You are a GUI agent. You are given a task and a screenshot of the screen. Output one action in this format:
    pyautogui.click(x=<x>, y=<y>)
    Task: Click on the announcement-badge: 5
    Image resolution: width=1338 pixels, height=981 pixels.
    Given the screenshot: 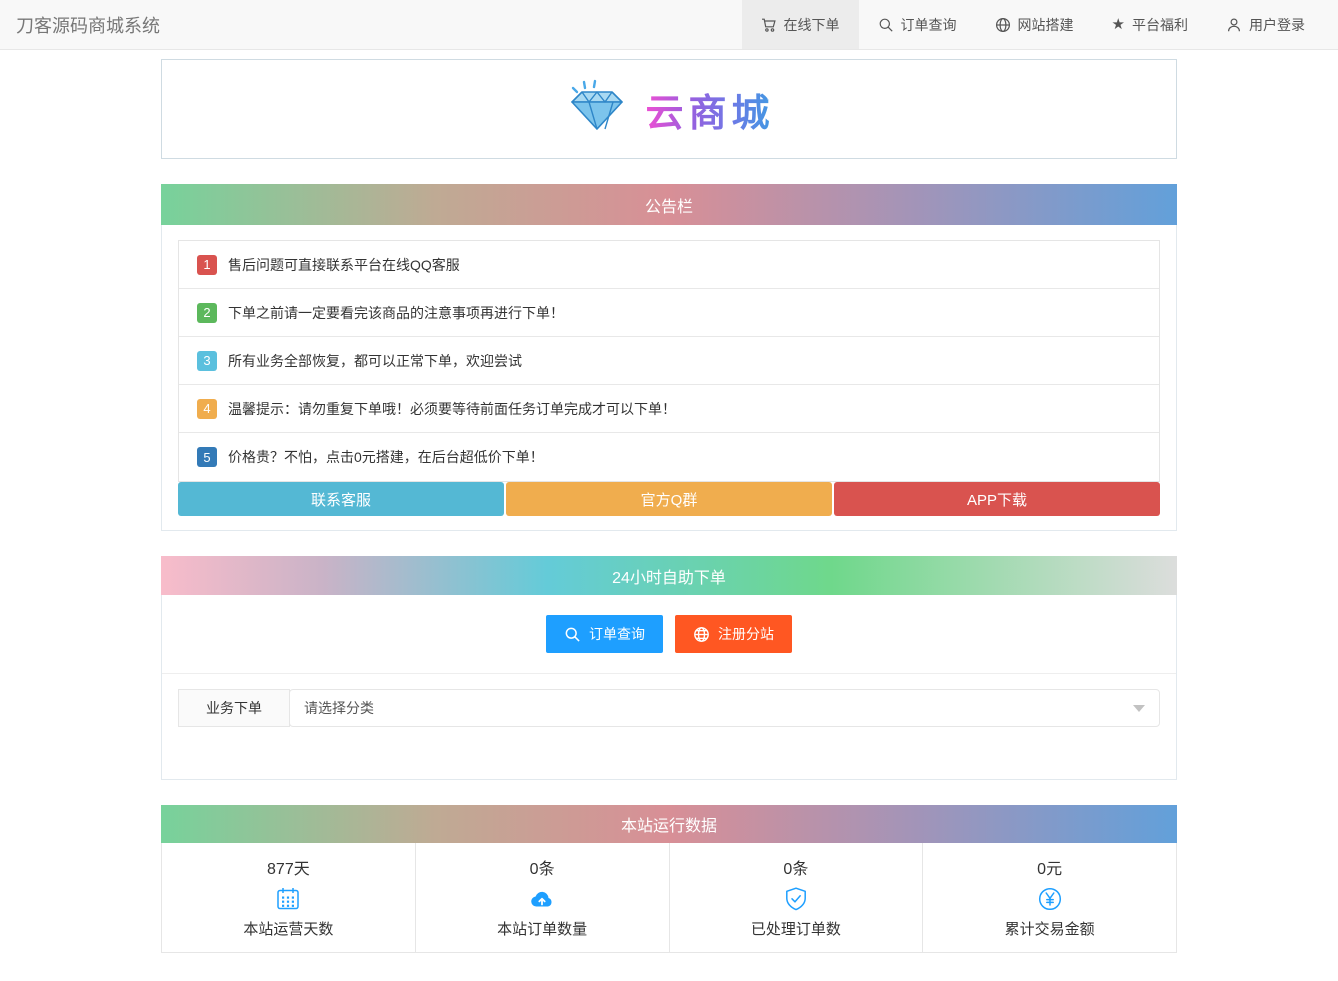 What is the action you would take?
    pyautogui.click(x=207, y=457)
    